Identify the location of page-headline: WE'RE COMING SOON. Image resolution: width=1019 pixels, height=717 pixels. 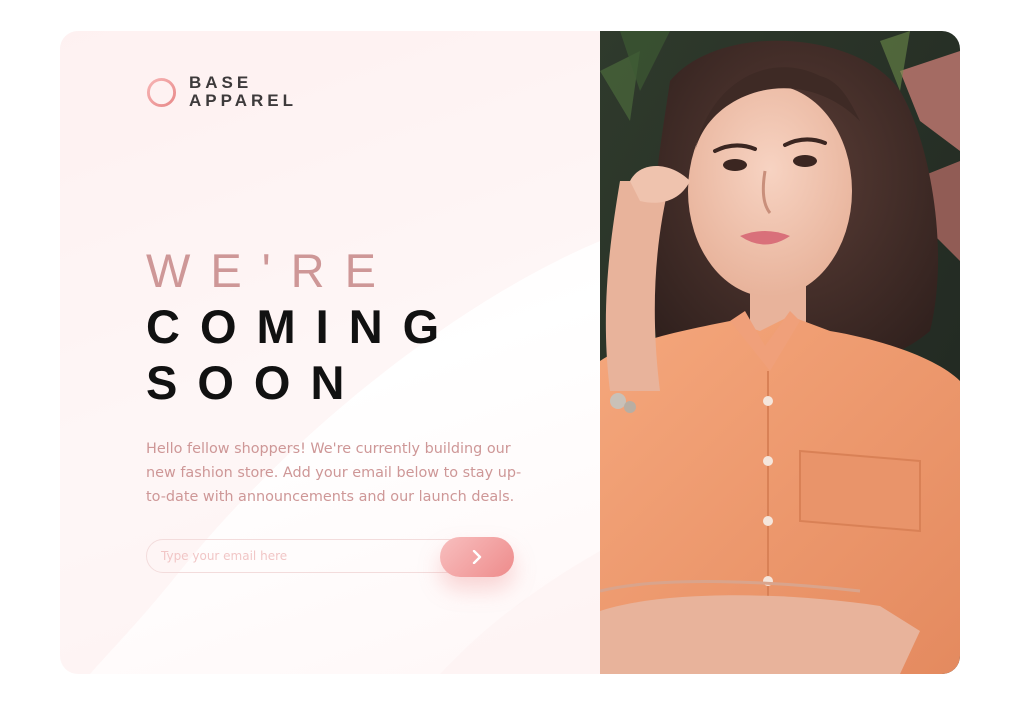
(302, 327).